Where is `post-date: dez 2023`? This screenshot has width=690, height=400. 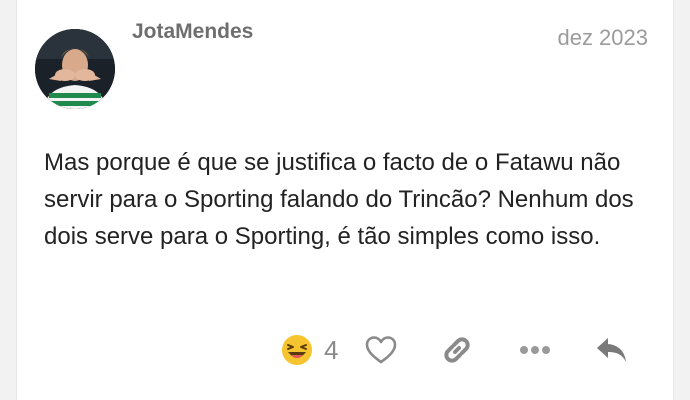 post-date: dez 2023 is located at coordinates (602, 38).